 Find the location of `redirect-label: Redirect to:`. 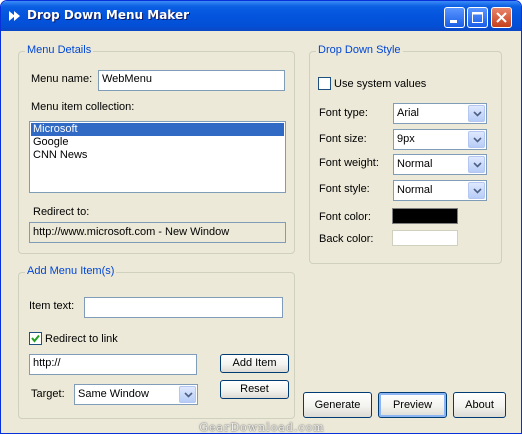

redirect-label: Redirect to: is located at coordinates (61, 212).